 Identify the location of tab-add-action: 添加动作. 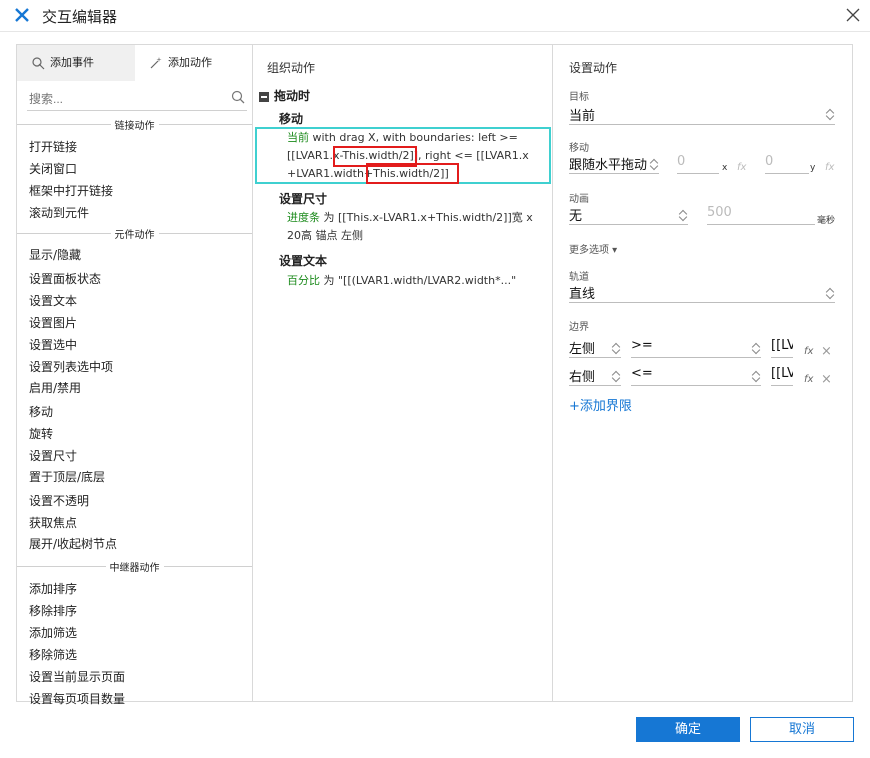
(193, 63).